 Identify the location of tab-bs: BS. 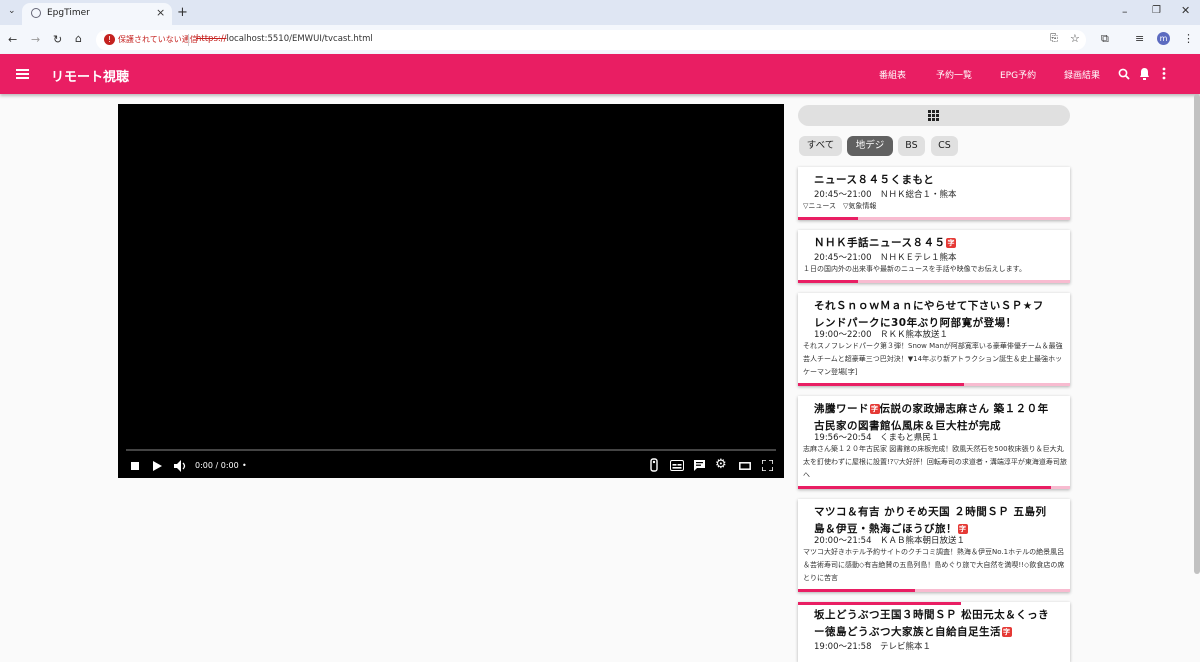
(911, 146).